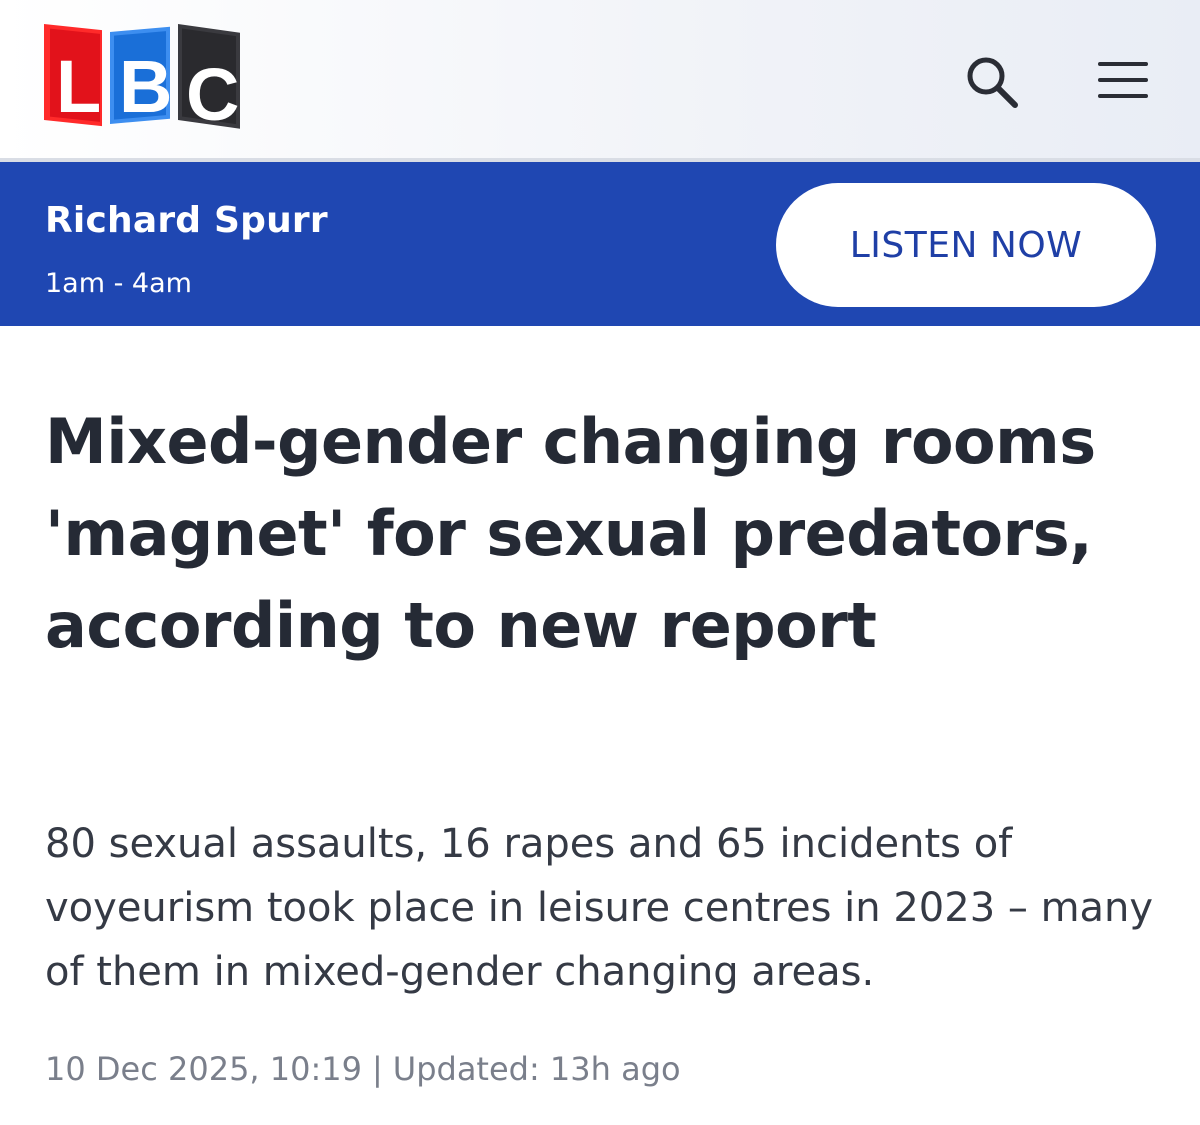  What do you see at coordinates (212, 94) in the screenshot?
I see `logo-letter-c: C` at bounding box center [212, 94].